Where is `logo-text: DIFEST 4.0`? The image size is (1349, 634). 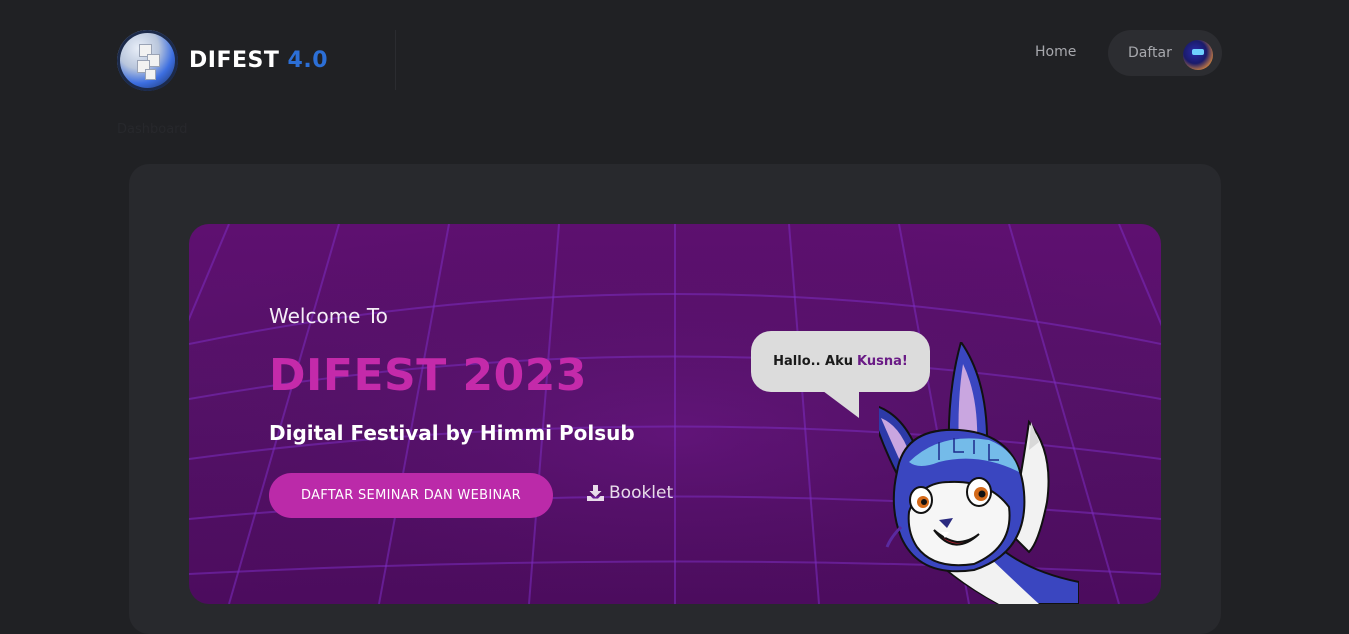 logo-text: DIFEST 4.0 is located at coordinates (258, 60).